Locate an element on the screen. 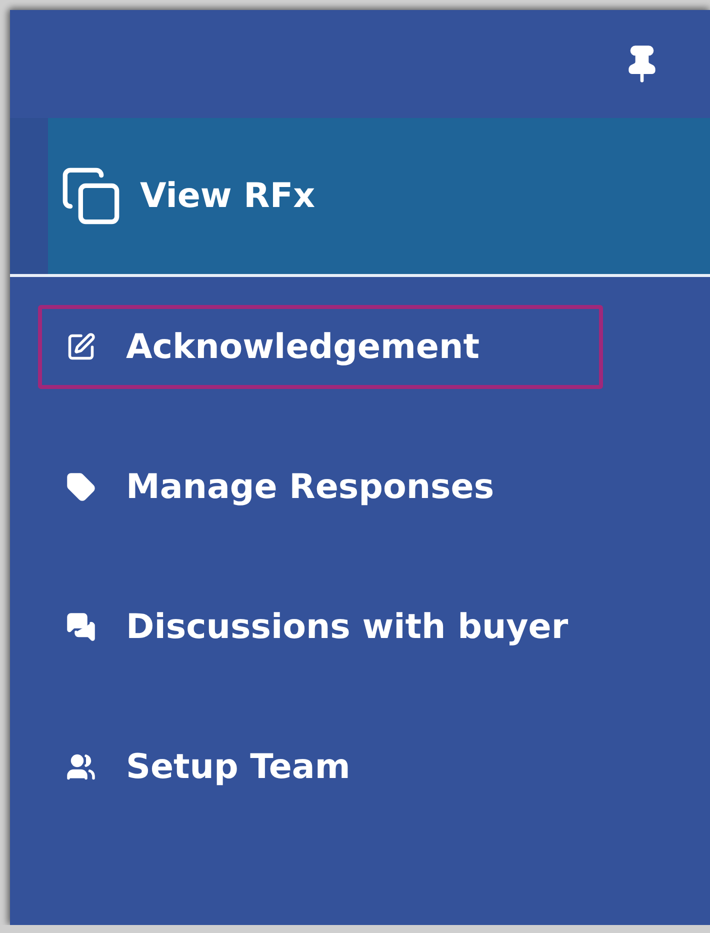 The height and width of the screenshot is (933, 710). tag-icon is located at coordinates (81, 487).